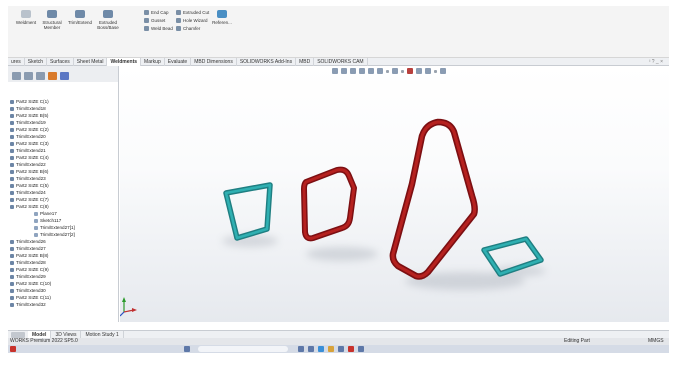 The height and width of the screenshot is (370, 677). Describe the element at coordinates (45, 214) in the screenshot. I see `tree-subitem: Plane17` at that location.